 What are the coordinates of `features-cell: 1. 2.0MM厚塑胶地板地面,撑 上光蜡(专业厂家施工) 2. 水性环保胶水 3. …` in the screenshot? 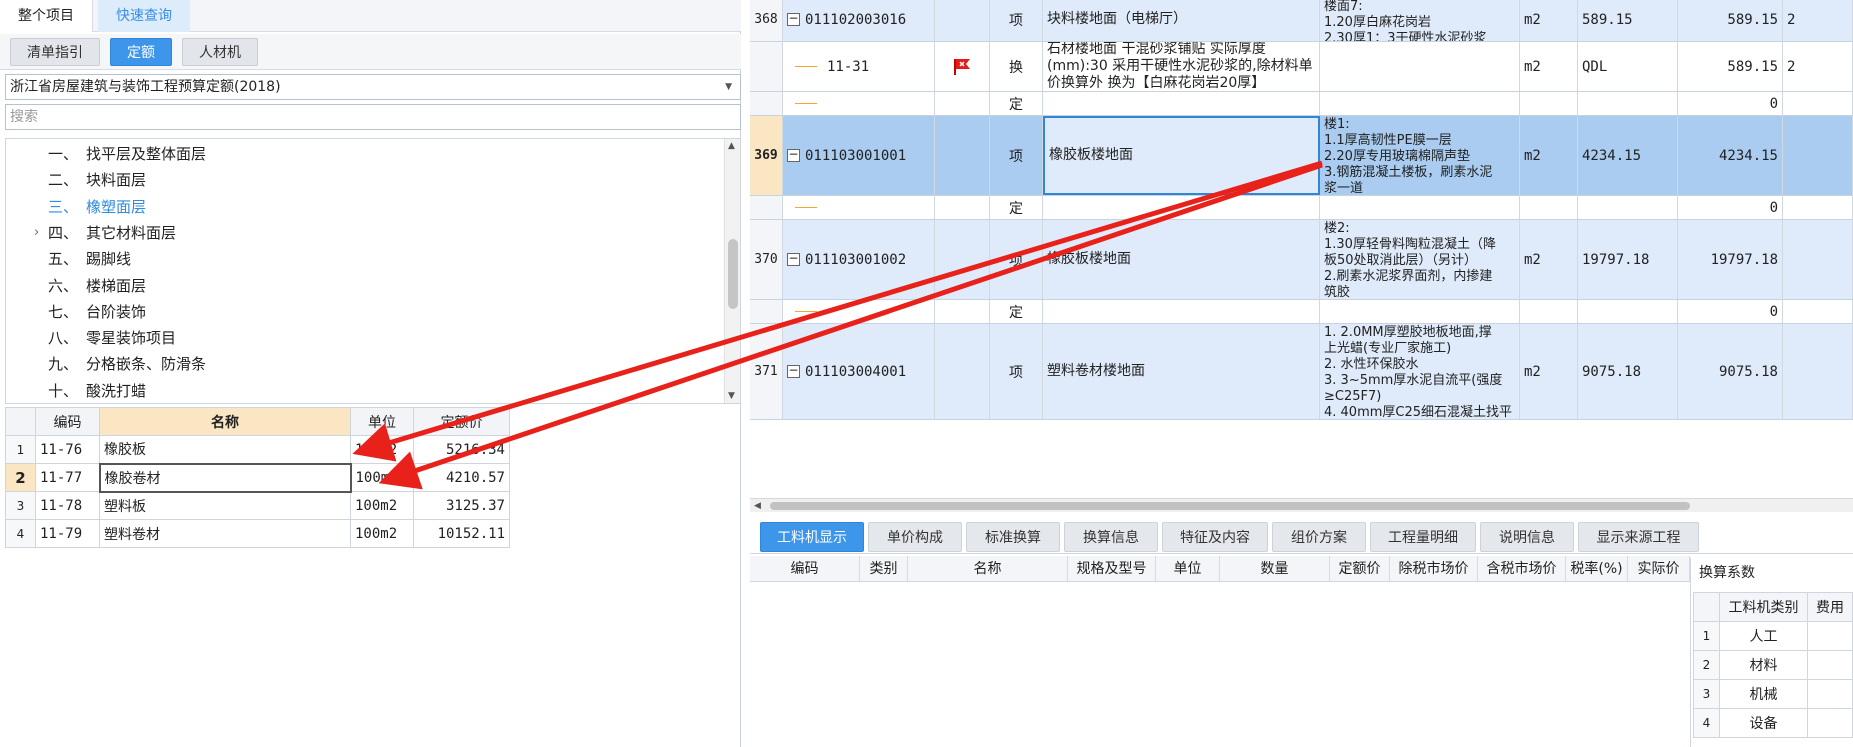 It's located at (1420, 371).